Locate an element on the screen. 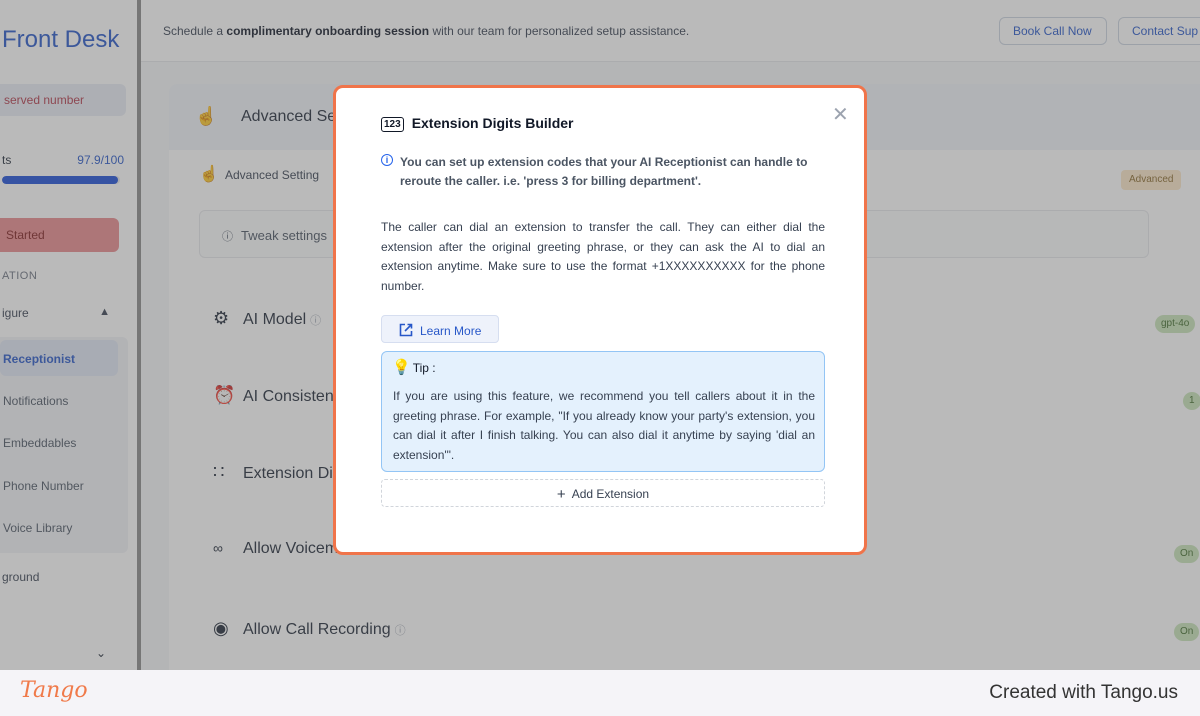  modal-title-text: Extension Digits Builder is located at coordinates (492, 123).